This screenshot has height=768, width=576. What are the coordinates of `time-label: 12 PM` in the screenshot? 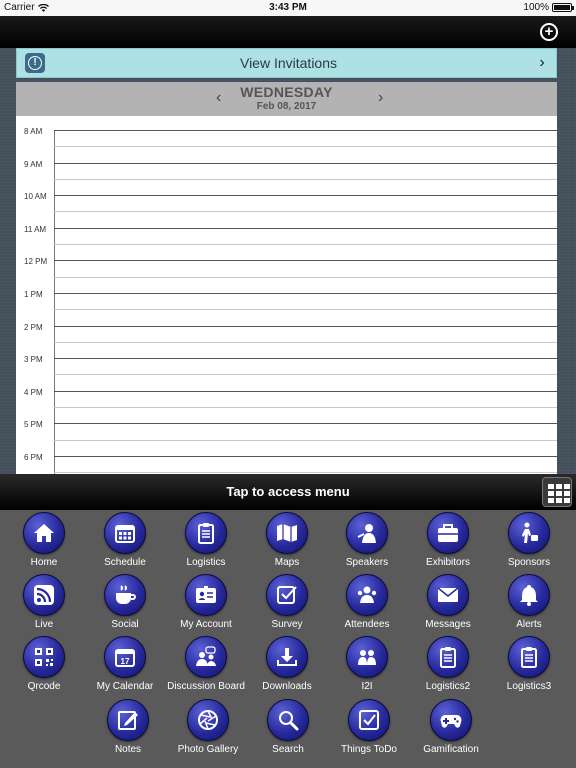 It's located at (36, 262).